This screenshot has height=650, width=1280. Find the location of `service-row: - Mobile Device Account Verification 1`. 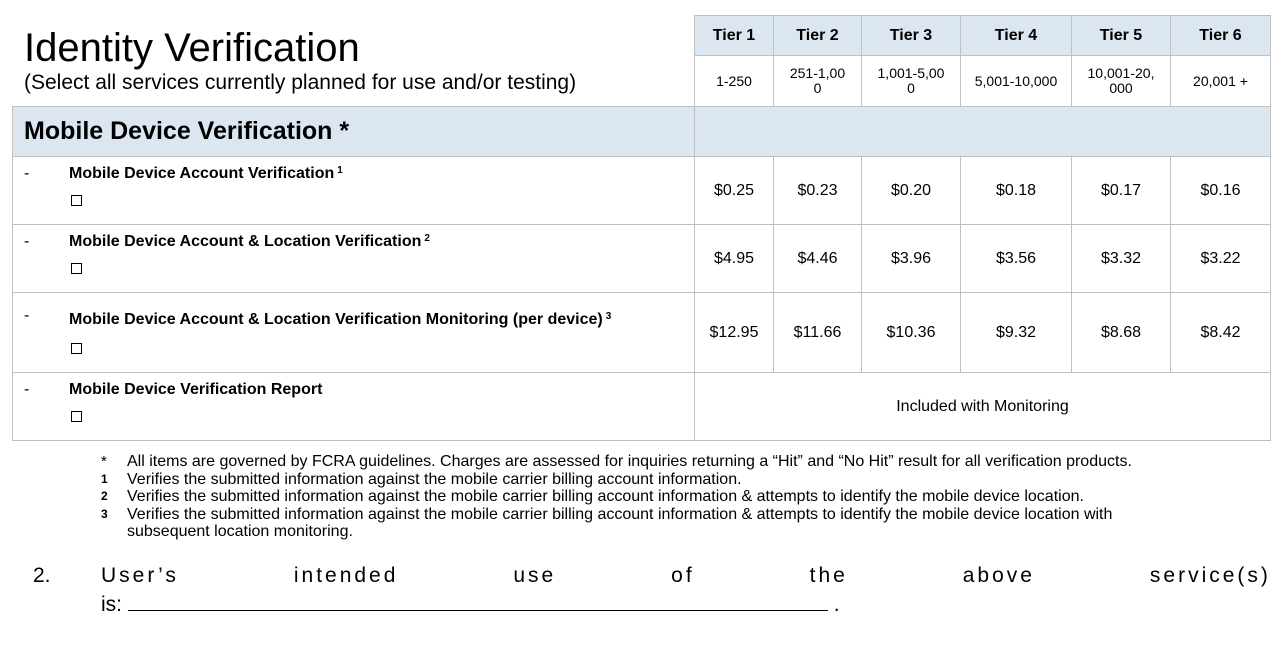

service-row: - Mobile Device Account Verification 1 is located at coordinates (353, 190).